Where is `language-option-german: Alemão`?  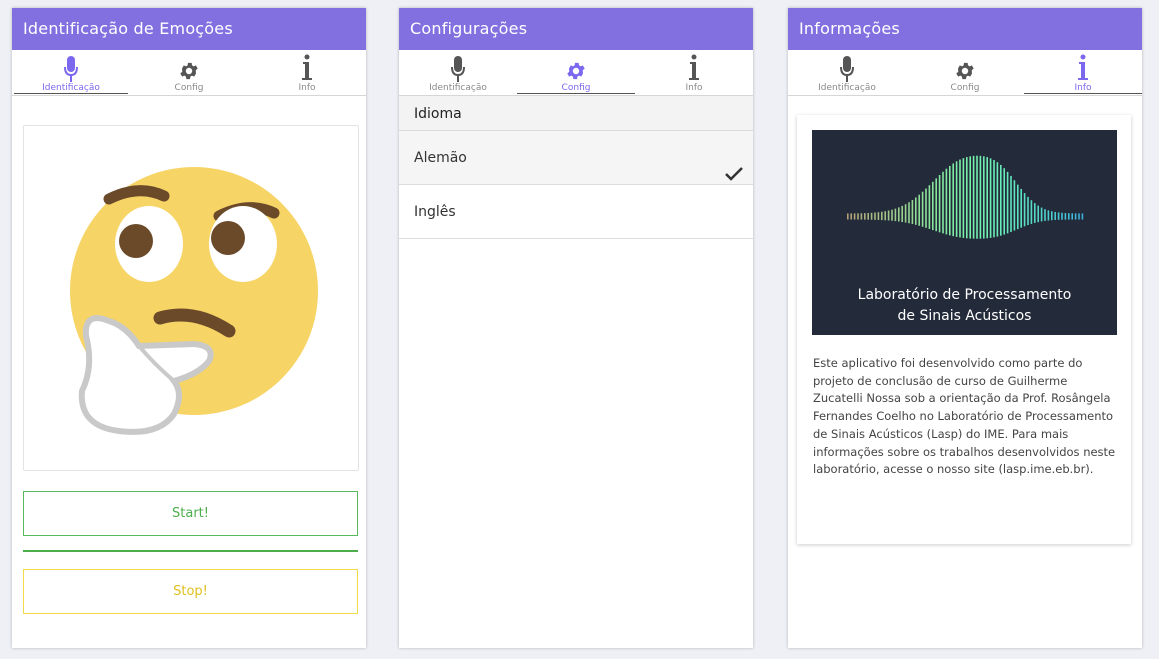 language-option-german: Alemão is located at coordinates (576, 158).